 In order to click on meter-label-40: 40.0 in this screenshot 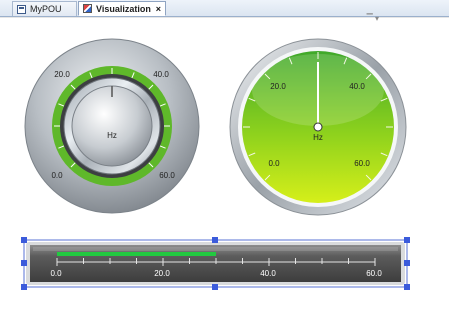, I will do `click(357, 86)`.